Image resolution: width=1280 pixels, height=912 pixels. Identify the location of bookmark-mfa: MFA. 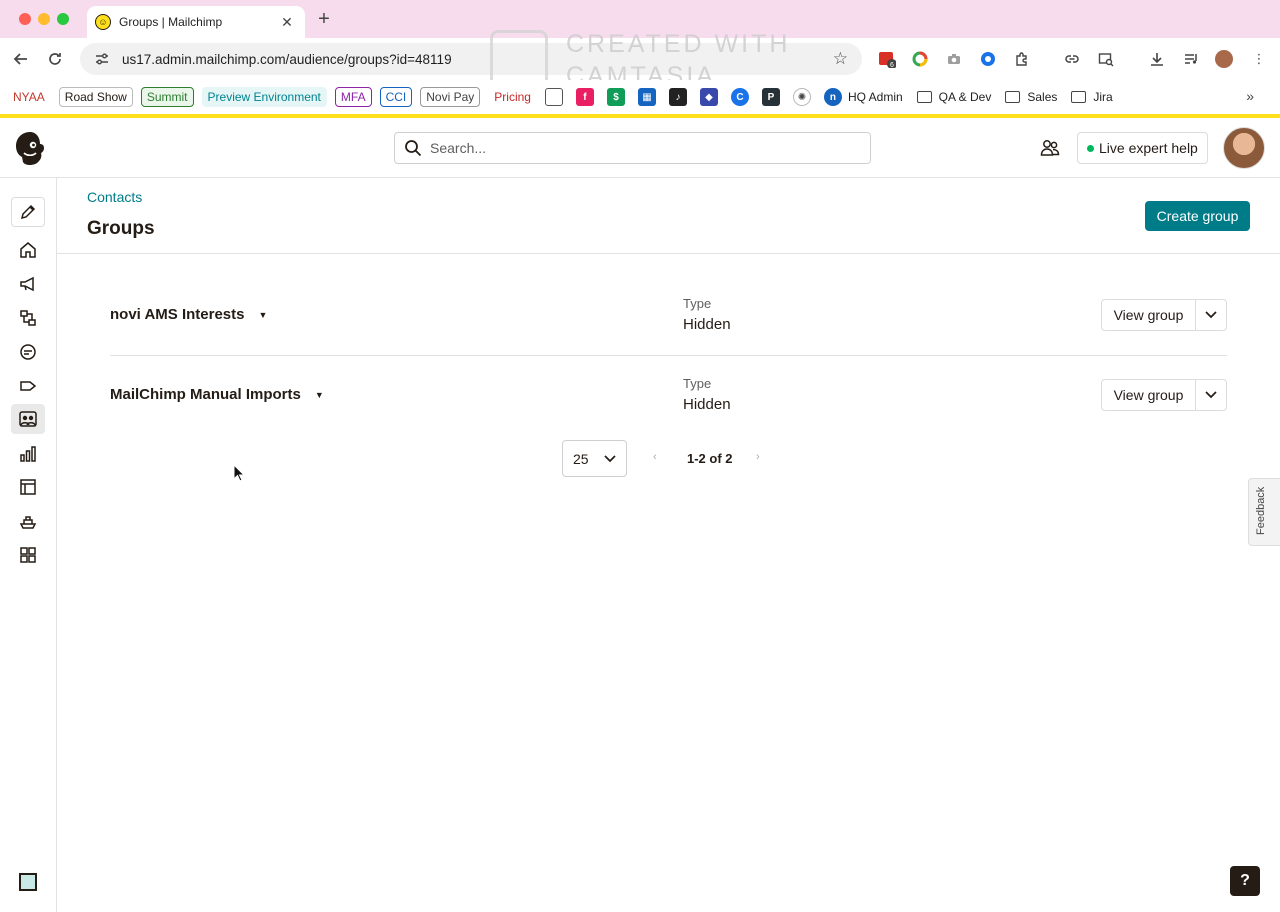
(353, 97).